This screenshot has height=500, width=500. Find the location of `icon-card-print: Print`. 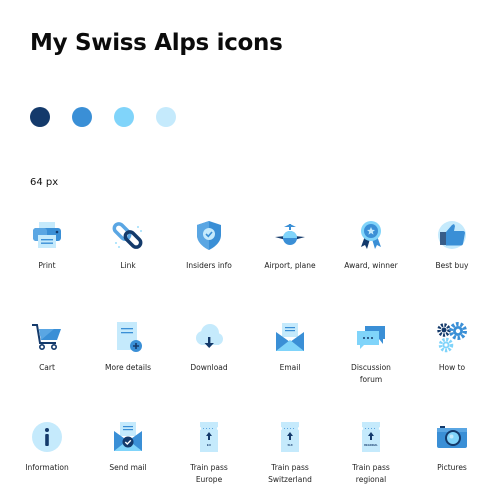

icon-card-print: Print is located at coordinates (47, 245).